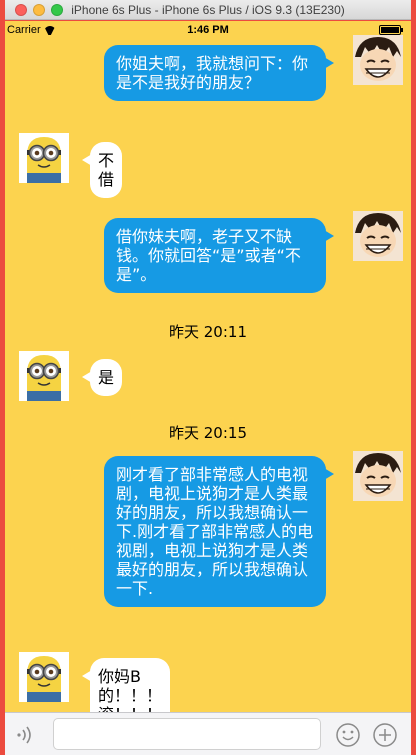 The height and width of the screenshot is (755, 416). What do you see at coordinates (187, 734) in the screenshot?
I see `message-input` at bounding box center [187, 734].